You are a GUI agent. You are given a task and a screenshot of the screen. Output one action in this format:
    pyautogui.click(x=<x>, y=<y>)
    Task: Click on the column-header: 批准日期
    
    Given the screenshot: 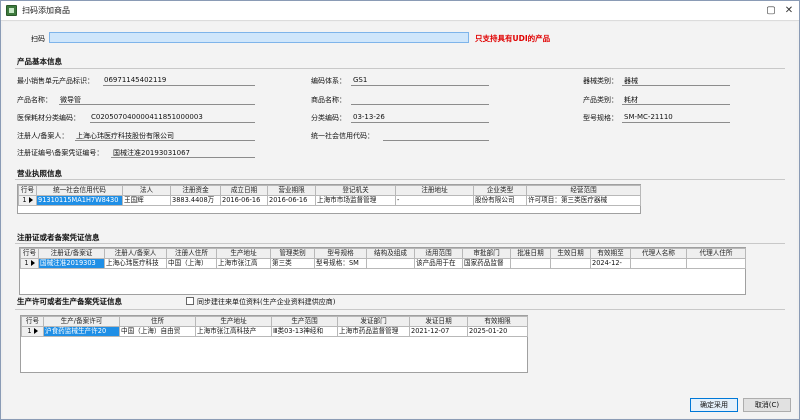 What is the action you would take?
    pyautogui.click(x=530, y=253)
    